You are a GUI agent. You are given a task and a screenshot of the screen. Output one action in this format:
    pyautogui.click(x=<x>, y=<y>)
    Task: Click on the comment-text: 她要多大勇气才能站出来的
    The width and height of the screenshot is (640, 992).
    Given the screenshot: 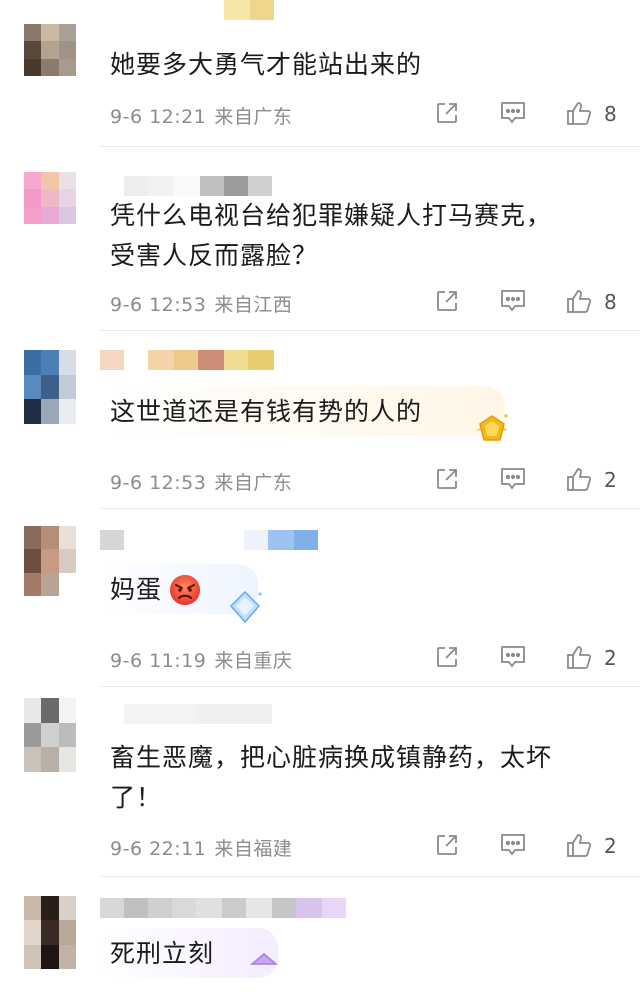 What is the action you would take?
    pyautogui.click(x=266, y=64)
    